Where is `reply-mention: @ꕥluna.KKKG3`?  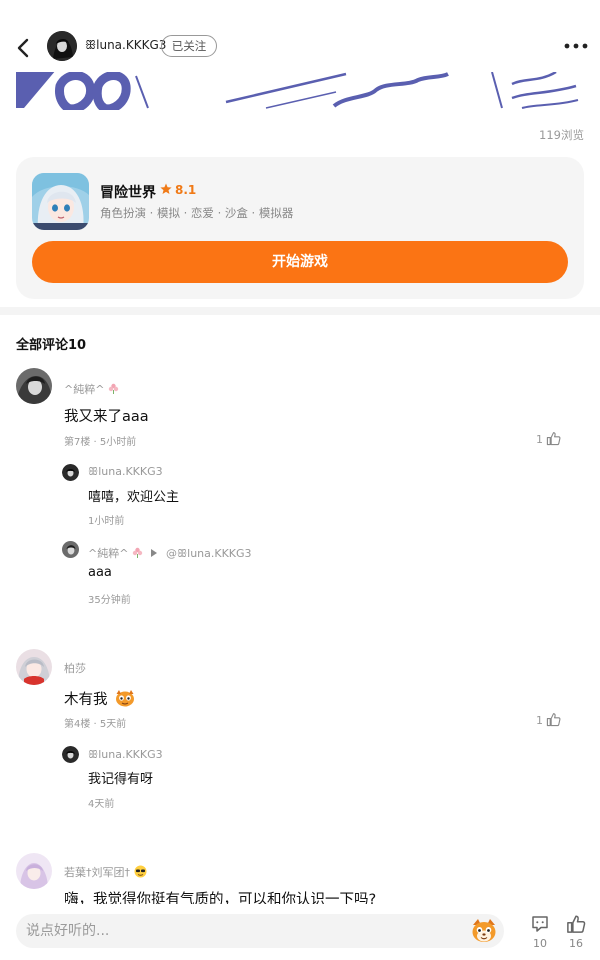
reply-mention: @ꕥluna.KKKG3 is located at coordinates (209, 553).